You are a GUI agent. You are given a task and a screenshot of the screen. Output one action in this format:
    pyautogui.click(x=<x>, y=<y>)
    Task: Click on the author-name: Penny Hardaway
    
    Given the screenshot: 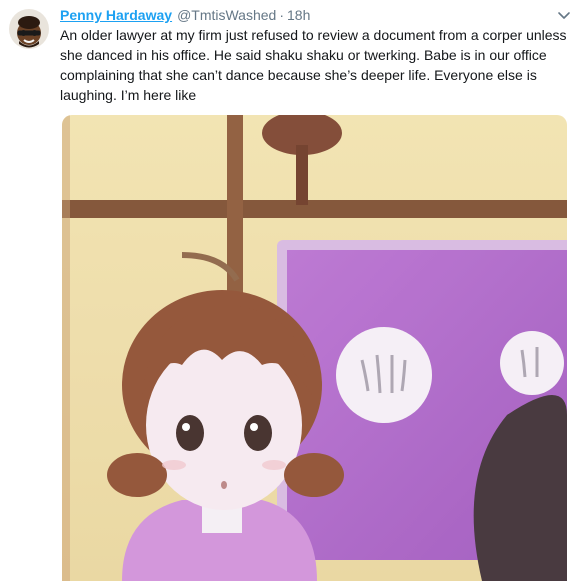 What is the action you would take?
    pyautogui.click(x=116, y=15)
    